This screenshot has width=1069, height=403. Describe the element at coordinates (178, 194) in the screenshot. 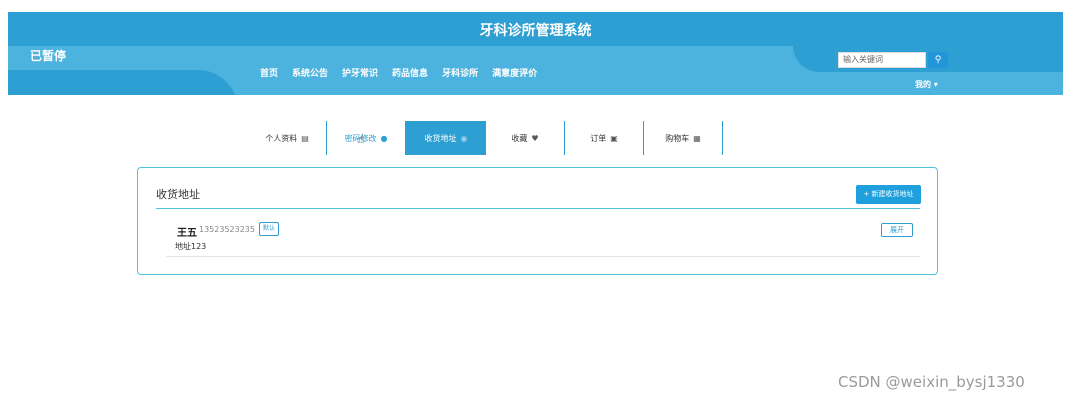

I see `panel-title: 收货地址` at that location.